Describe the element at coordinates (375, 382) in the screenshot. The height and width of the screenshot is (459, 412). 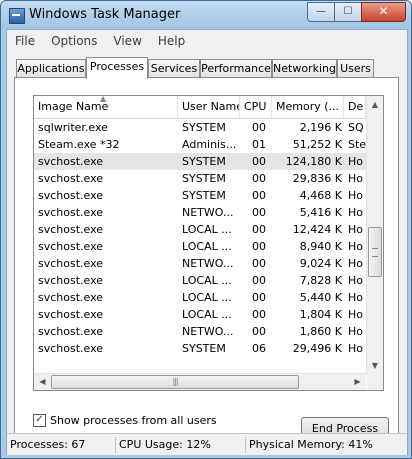
I see `scrollbar-corner` at that location.